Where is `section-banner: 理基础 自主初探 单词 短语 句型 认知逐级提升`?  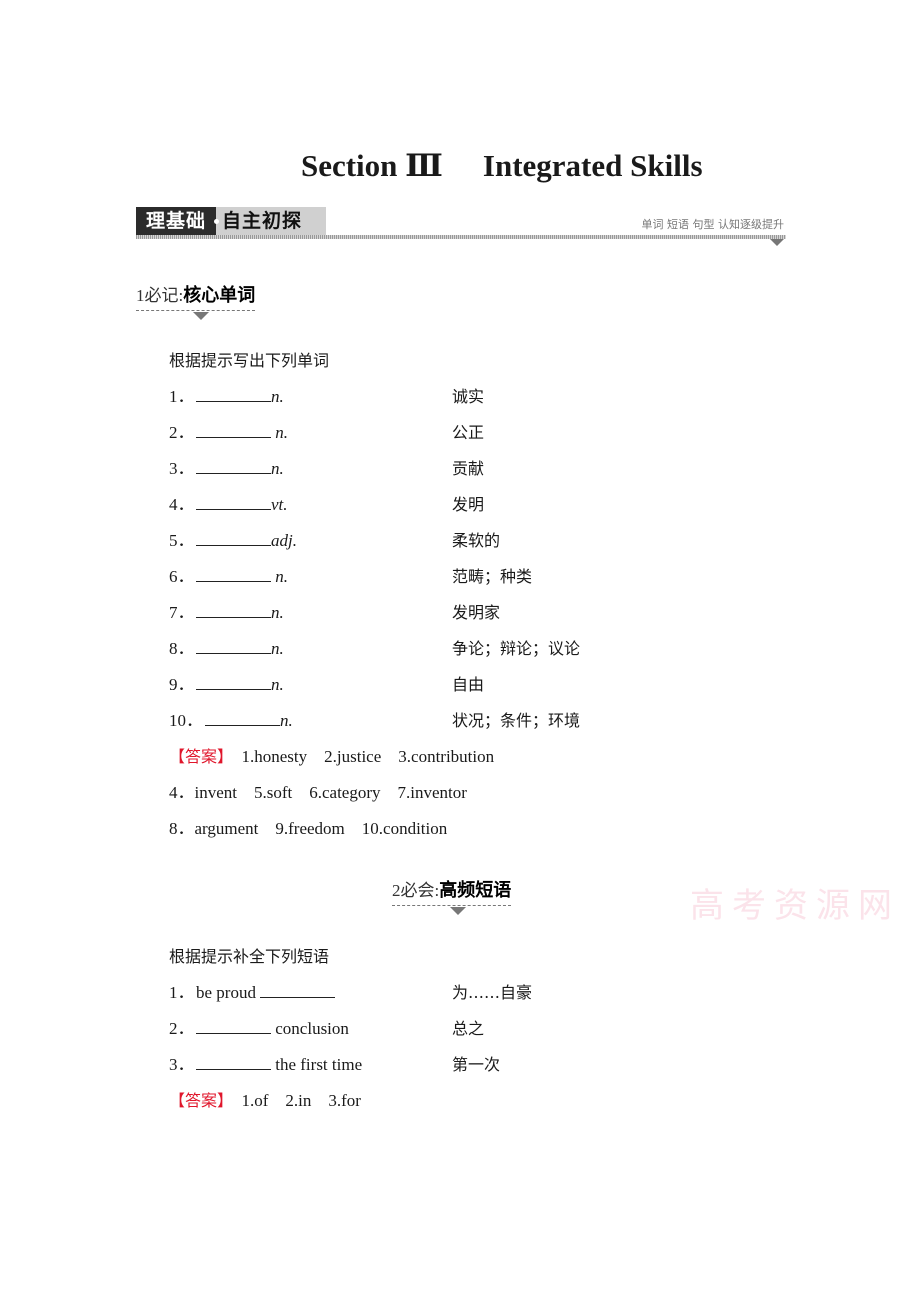 section-banner: 理基础 自主初探 单词 短语 句型 认知逐级提升 is located at coordinates (461, 226).